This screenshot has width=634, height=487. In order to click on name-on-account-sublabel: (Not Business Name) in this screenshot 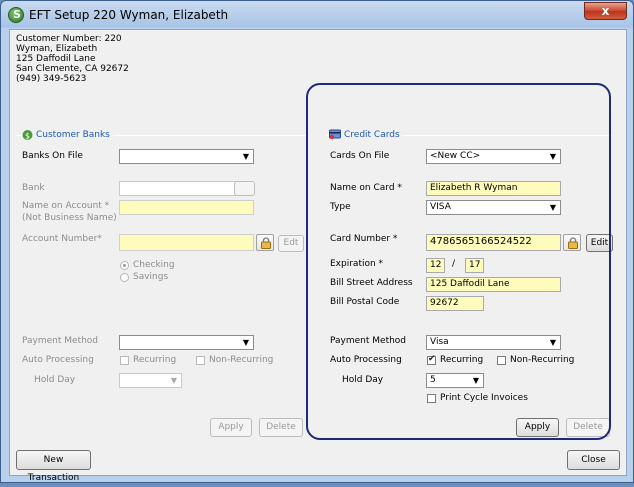, I will do `click(69, 218)`.